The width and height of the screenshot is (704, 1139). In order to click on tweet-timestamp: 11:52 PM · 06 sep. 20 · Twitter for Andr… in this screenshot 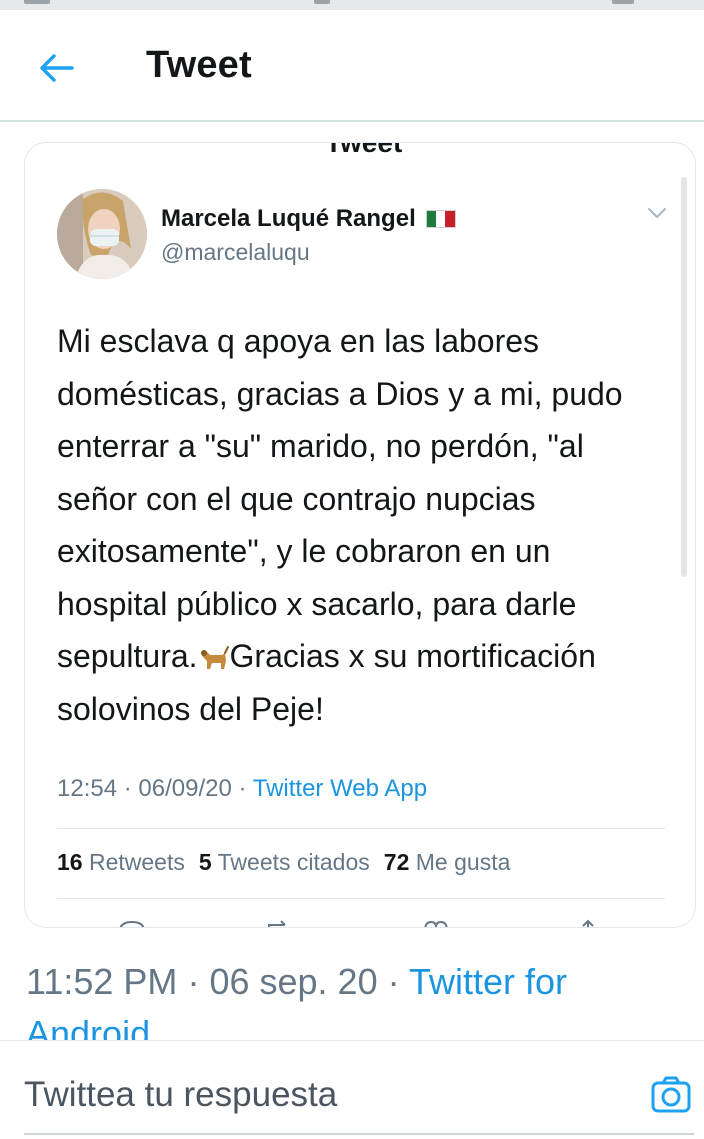, I will do `click(346, 998)`.